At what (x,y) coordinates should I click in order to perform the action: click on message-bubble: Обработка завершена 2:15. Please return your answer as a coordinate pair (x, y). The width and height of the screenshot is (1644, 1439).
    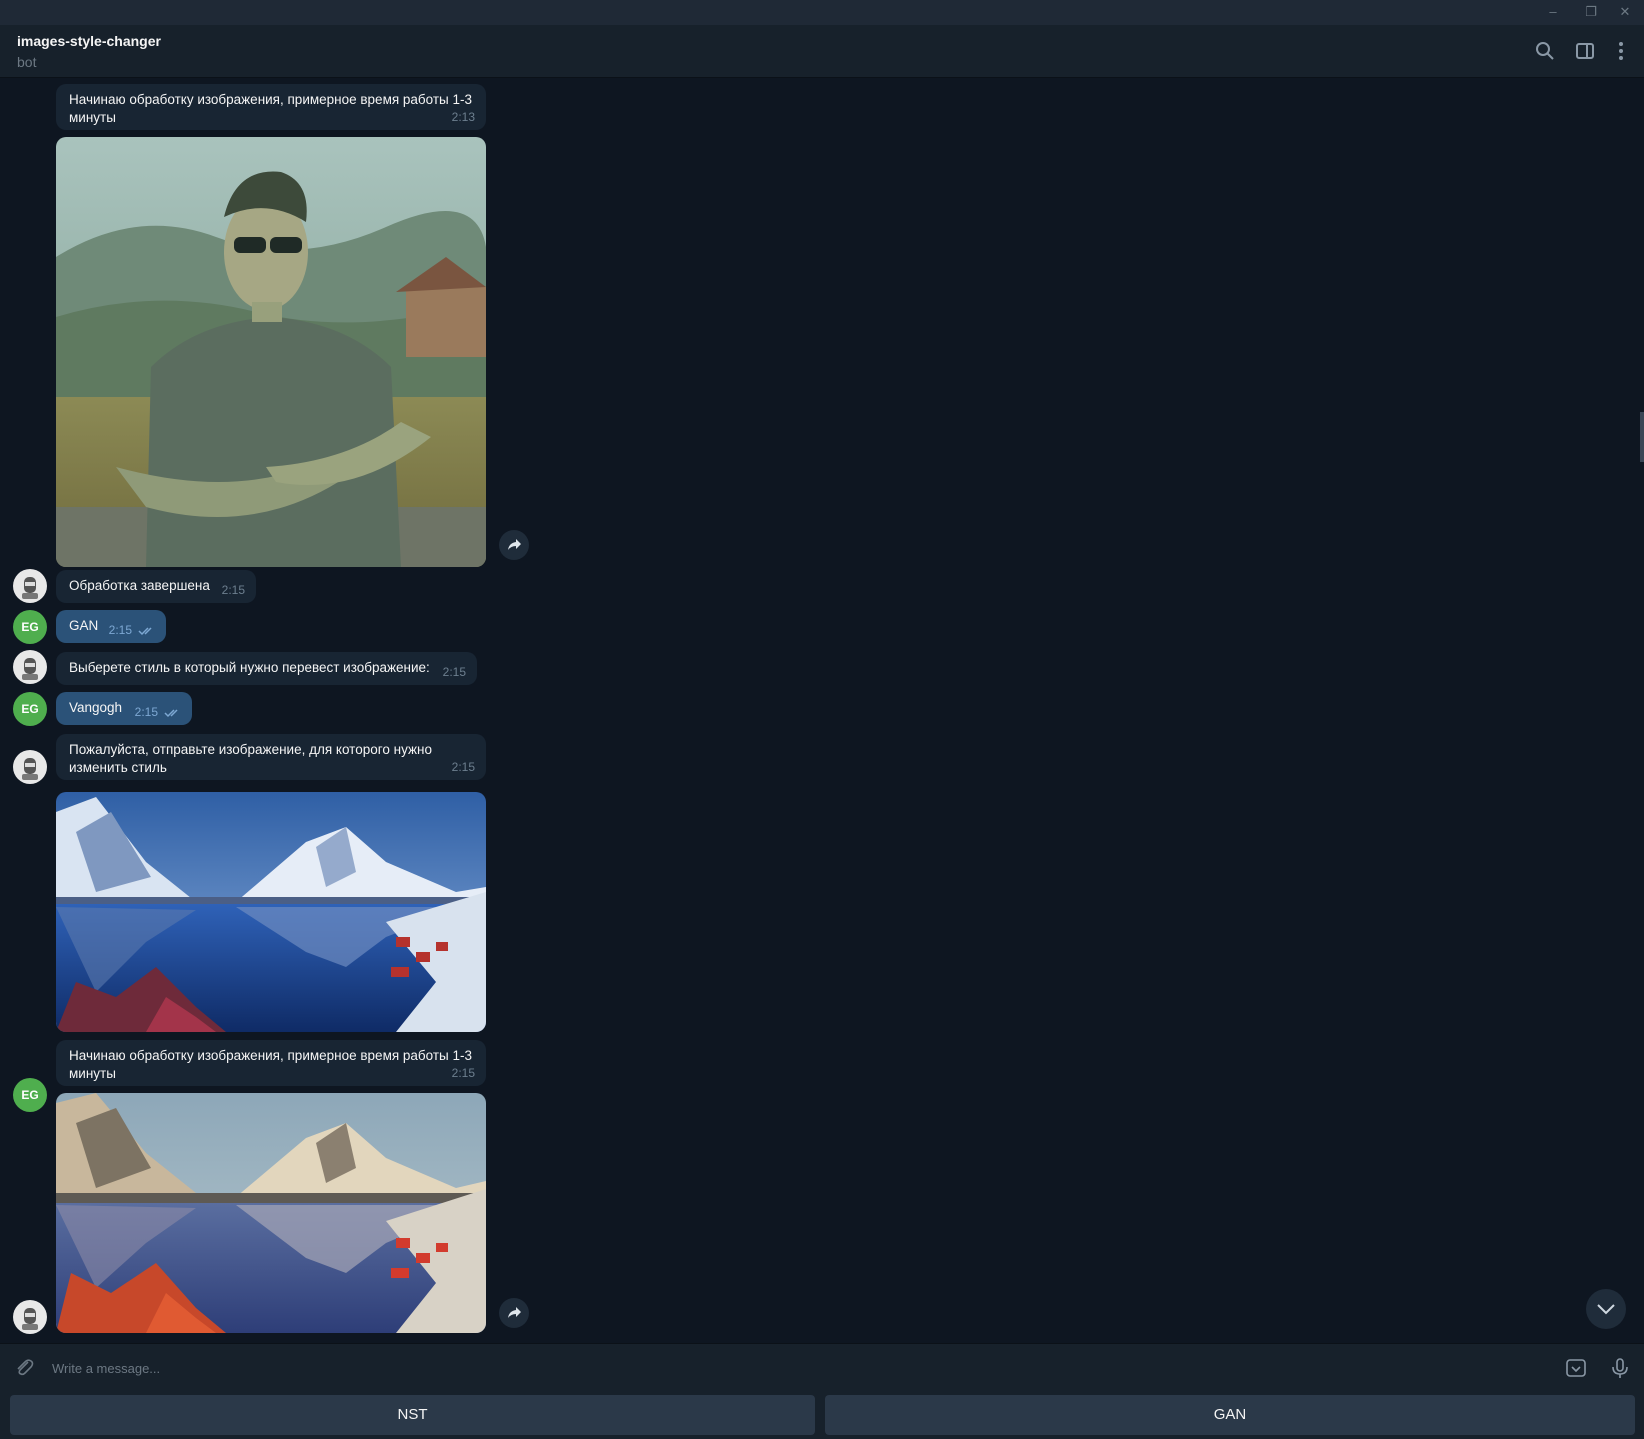
    Looking at the image, I should click on (156, 586).